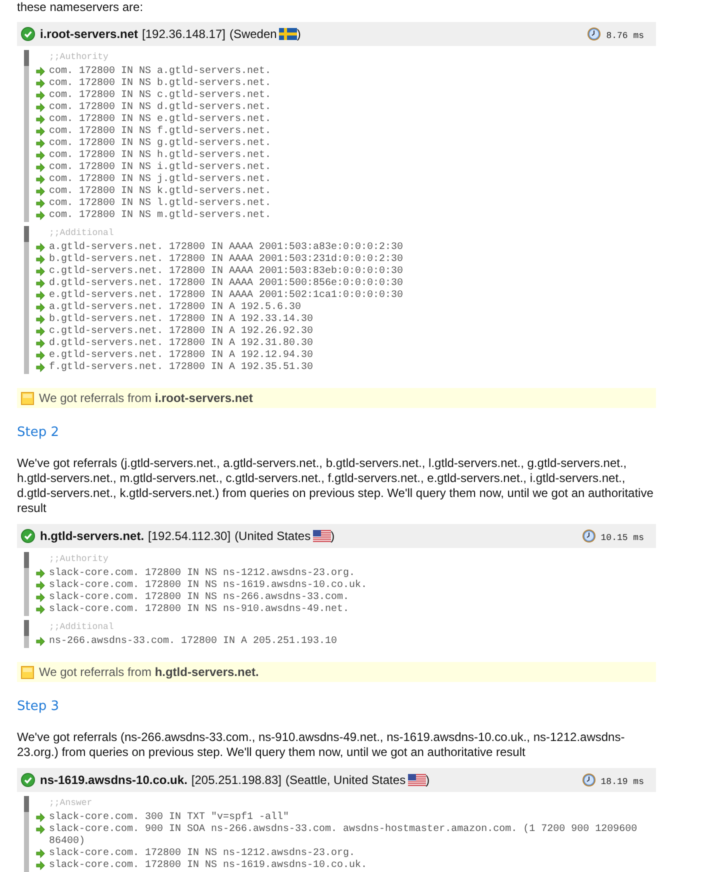  Describe the element at coordinates (226, 284) in the screenshot. I see `dns-record: d.gtld-servers.net. 172800 IN AAAA 2001:500:856e:0:0:0:0:30` at that location.